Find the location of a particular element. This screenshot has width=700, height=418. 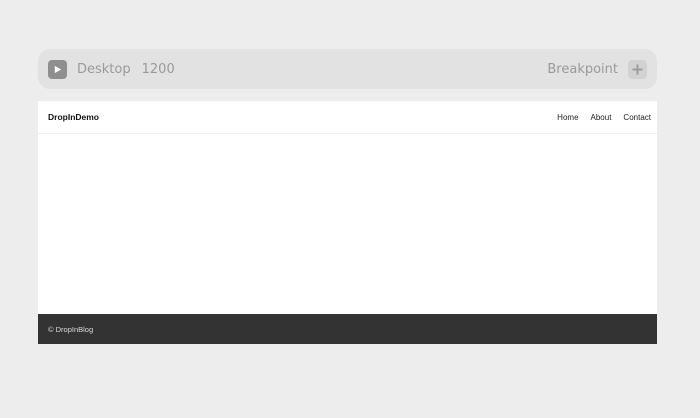

site-header: DropInDemo Home About Contact is located at coordinates (347, 117).